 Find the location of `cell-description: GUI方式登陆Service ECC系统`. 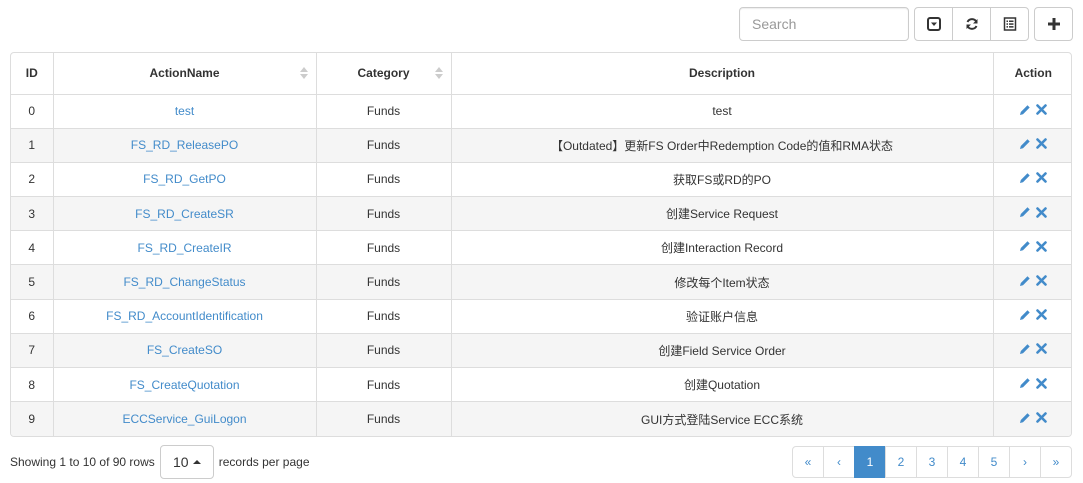

cell-description: GUI方式登陆Service ECC系统 is located at coordinates (721, 418).